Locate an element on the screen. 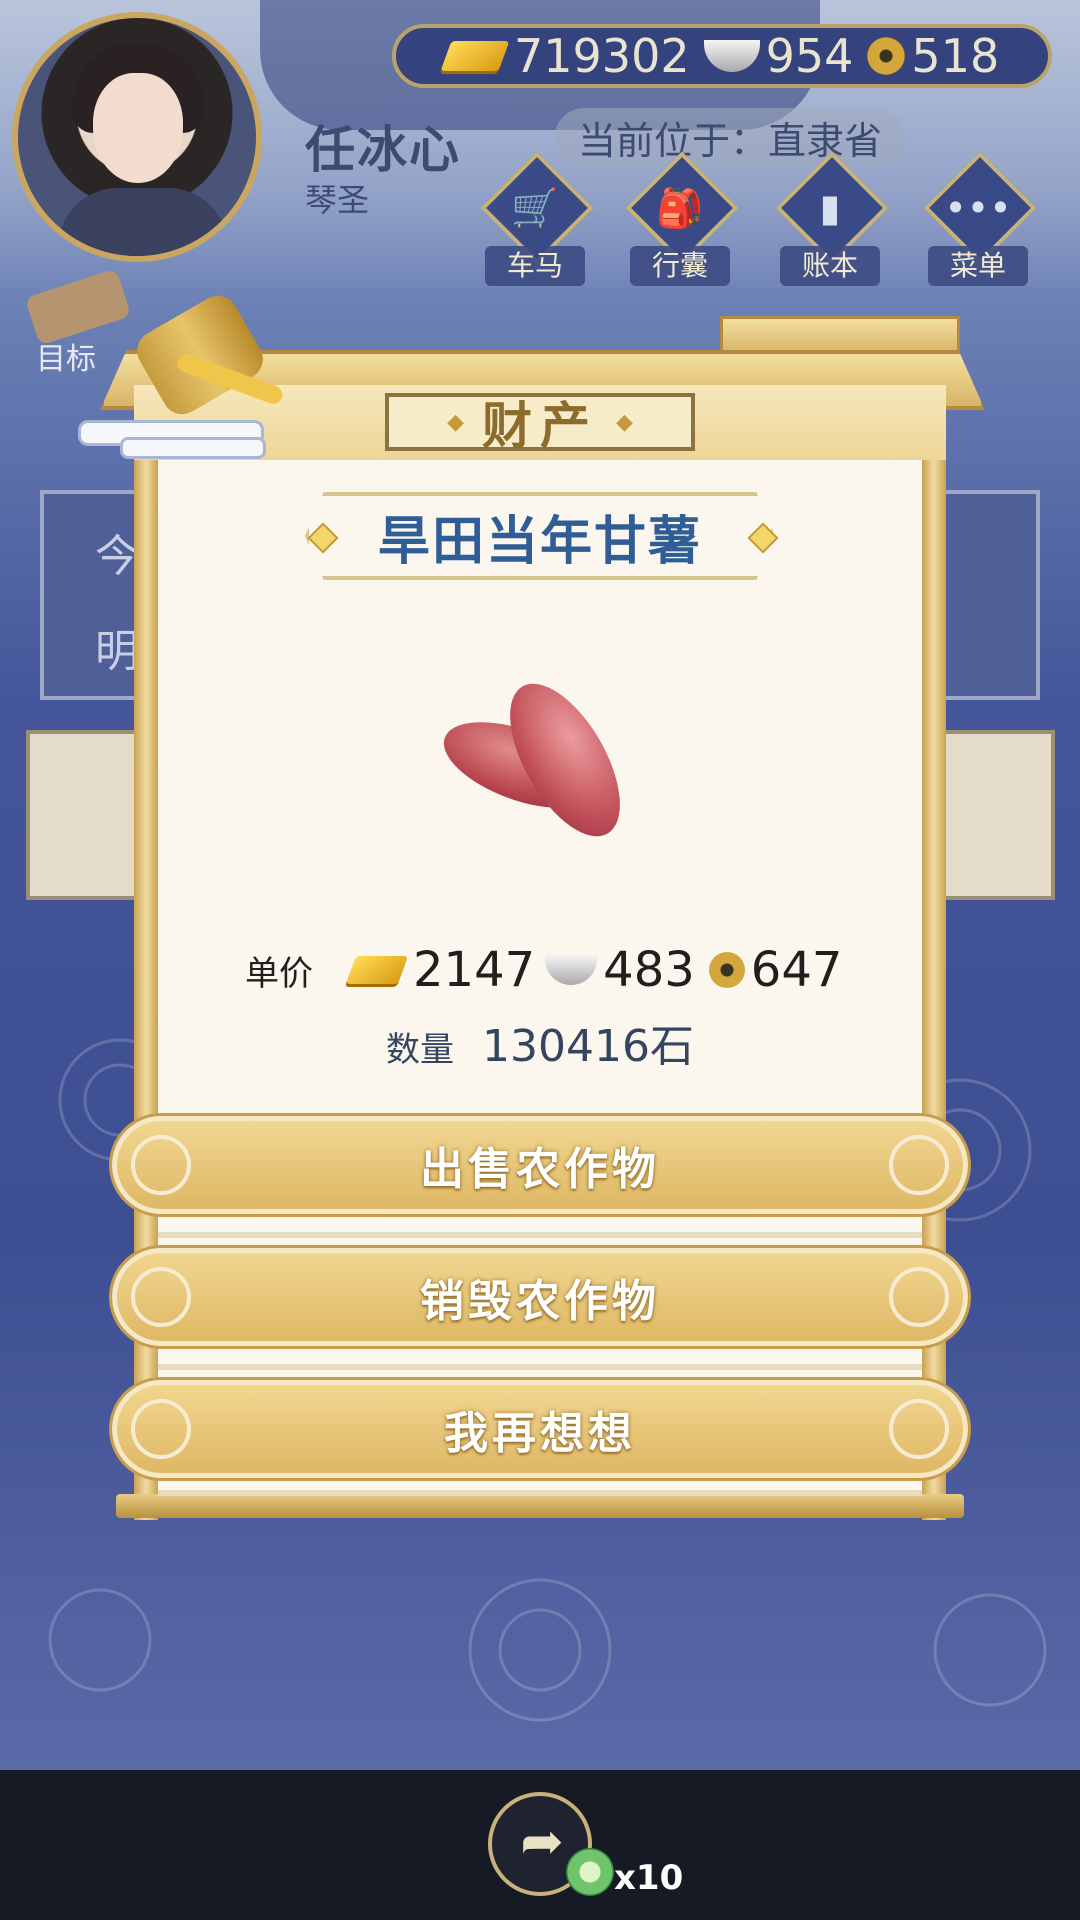 The height and width of the screenshot is (1920, 1080). straw-bundle-icon is located at coordinates (205, 355).